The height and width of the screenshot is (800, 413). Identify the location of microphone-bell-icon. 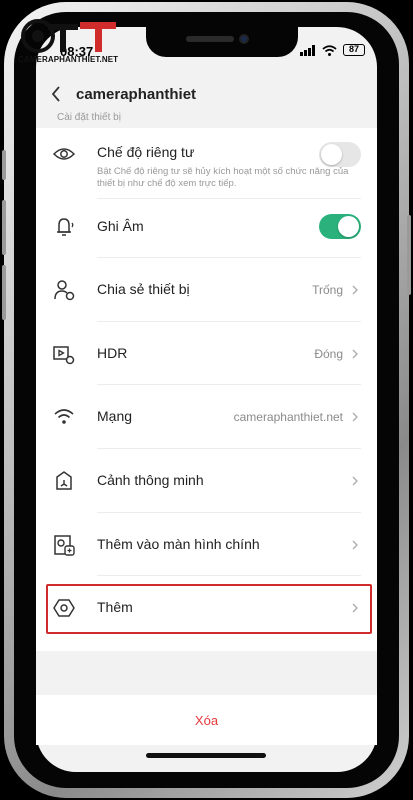
(65, 227).